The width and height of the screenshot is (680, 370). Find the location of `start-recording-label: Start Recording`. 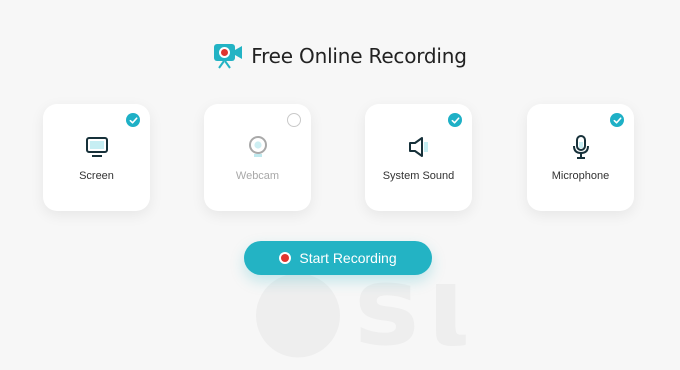

start-recording-label: Start Recording is located at coordinates (348, 258).